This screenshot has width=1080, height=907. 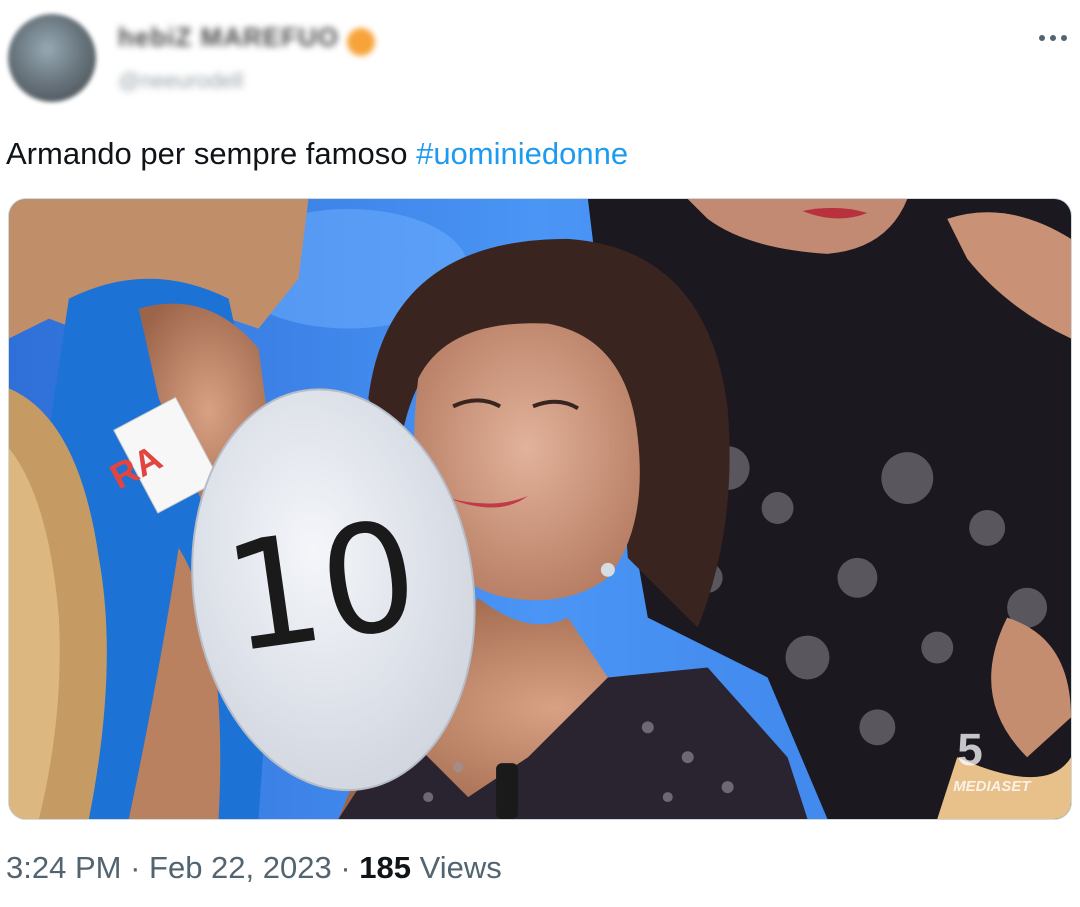 I want to click on tweet-text: Armando per sempre famoso #uominiedonne, so click(x=317, y=154).